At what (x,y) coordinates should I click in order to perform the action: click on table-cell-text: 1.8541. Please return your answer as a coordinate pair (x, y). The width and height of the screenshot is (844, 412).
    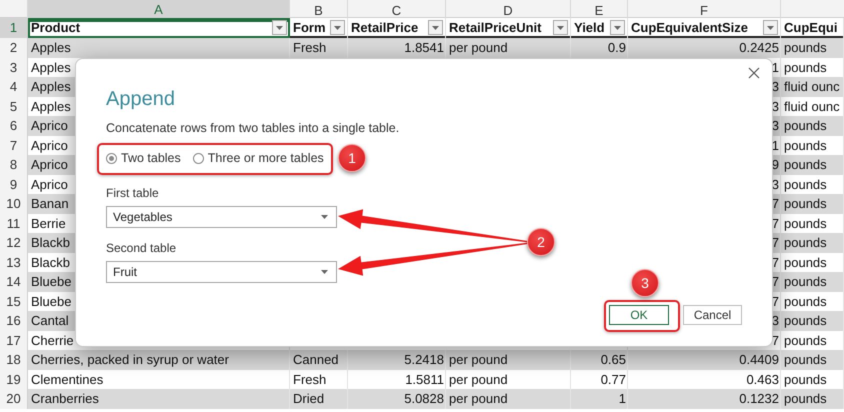
    Looking at the image, I should click on (424, 48).